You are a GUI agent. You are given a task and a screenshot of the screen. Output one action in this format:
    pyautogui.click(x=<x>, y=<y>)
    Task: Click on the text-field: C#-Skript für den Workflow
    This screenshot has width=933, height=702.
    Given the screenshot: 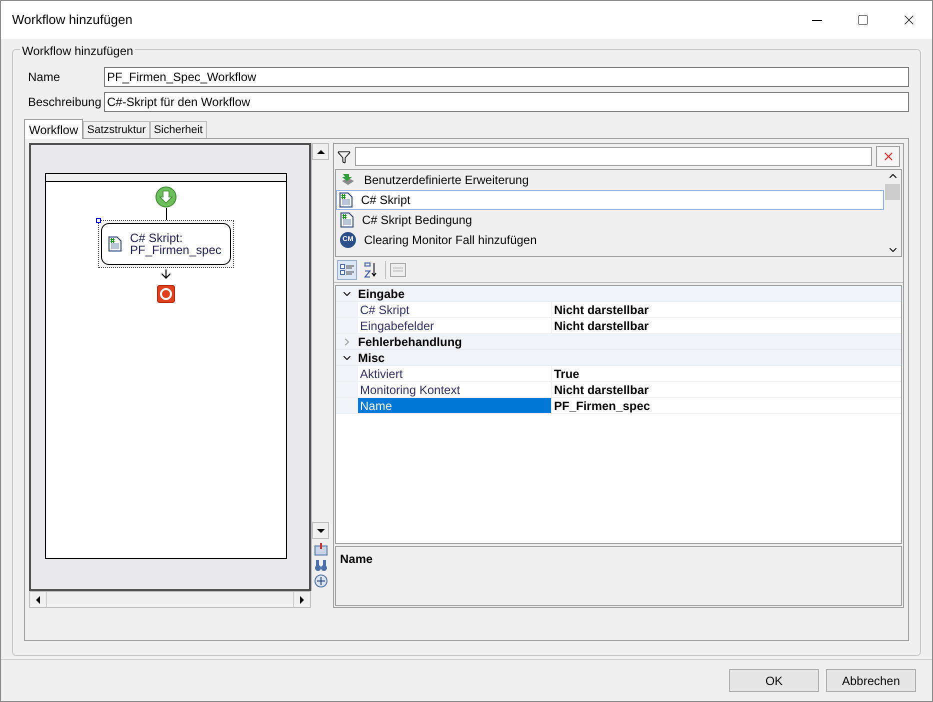 What is the action you would take?
    pyautogui.click(x=506, y=102)
    